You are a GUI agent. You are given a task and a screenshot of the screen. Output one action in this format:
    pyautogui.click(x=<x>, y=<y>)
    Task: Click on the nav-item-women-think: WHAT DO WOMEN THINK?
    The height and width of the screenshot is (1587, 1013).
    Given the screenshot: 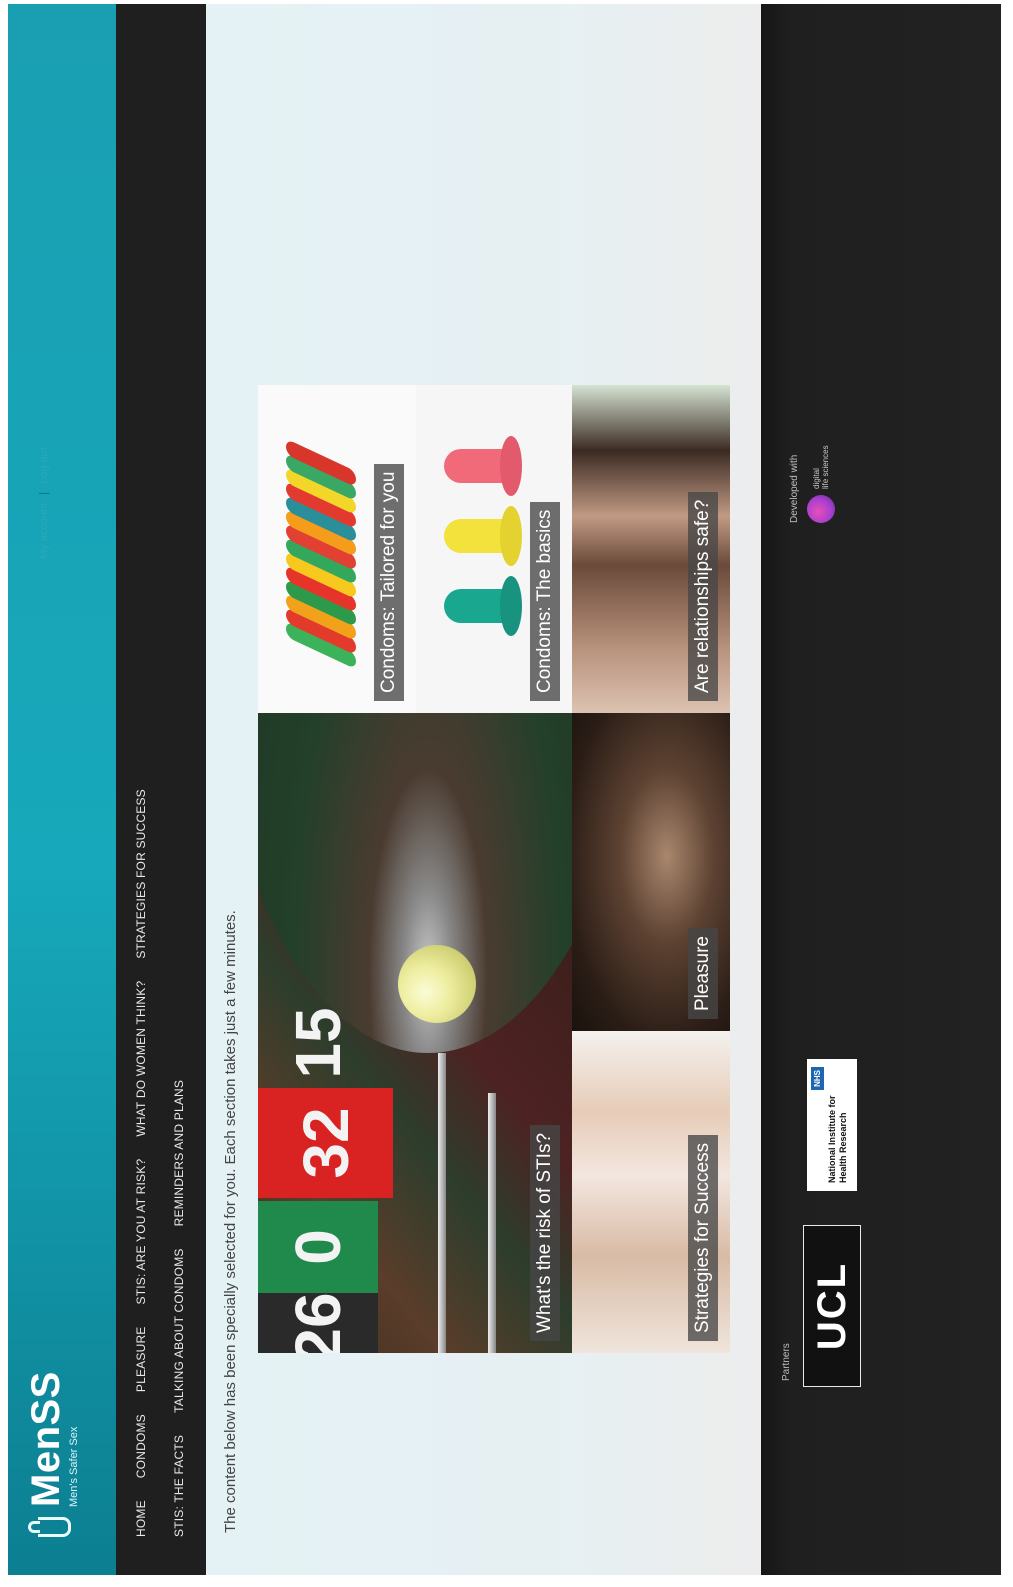 What is the action you would take?
    pyautogui.click(x=141, y=1059)
    